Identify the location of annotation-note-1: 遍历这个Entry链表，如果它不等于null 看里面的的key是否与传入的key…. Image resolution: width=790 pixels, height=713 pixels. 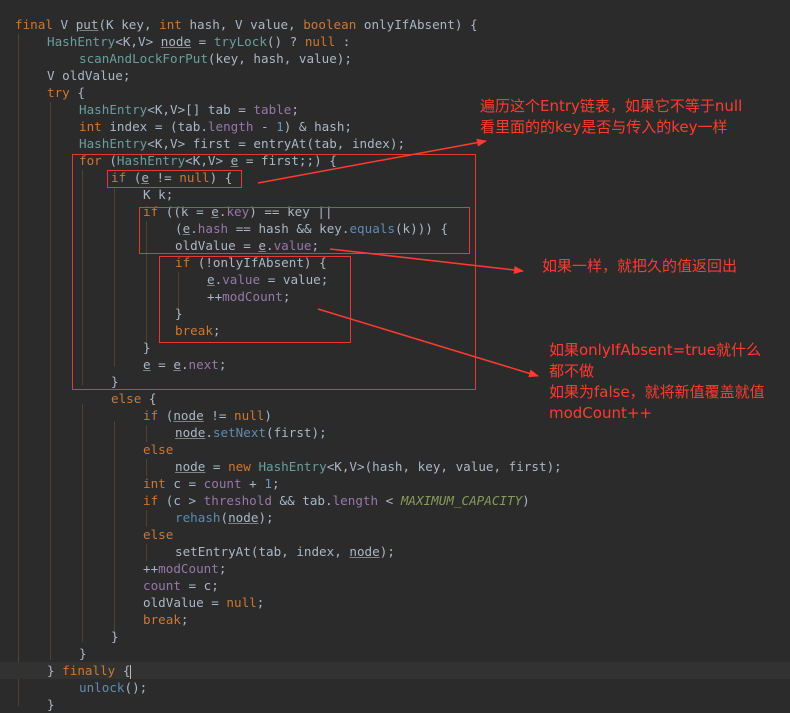
(611, 116).